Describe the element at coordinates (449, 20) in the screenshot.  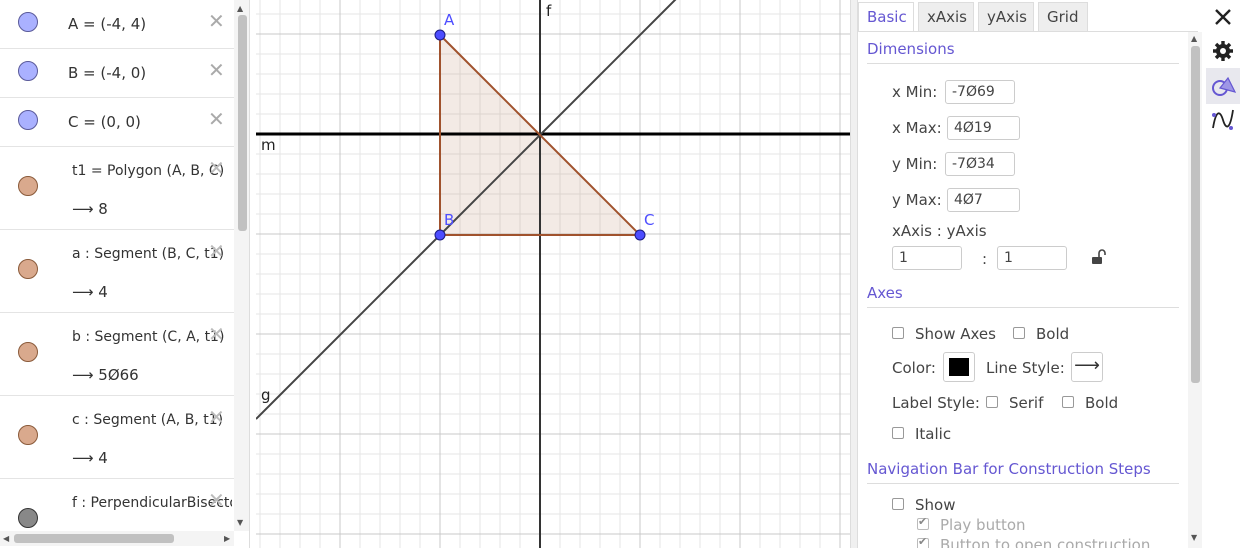
I see `label-point-a: A` at that location.